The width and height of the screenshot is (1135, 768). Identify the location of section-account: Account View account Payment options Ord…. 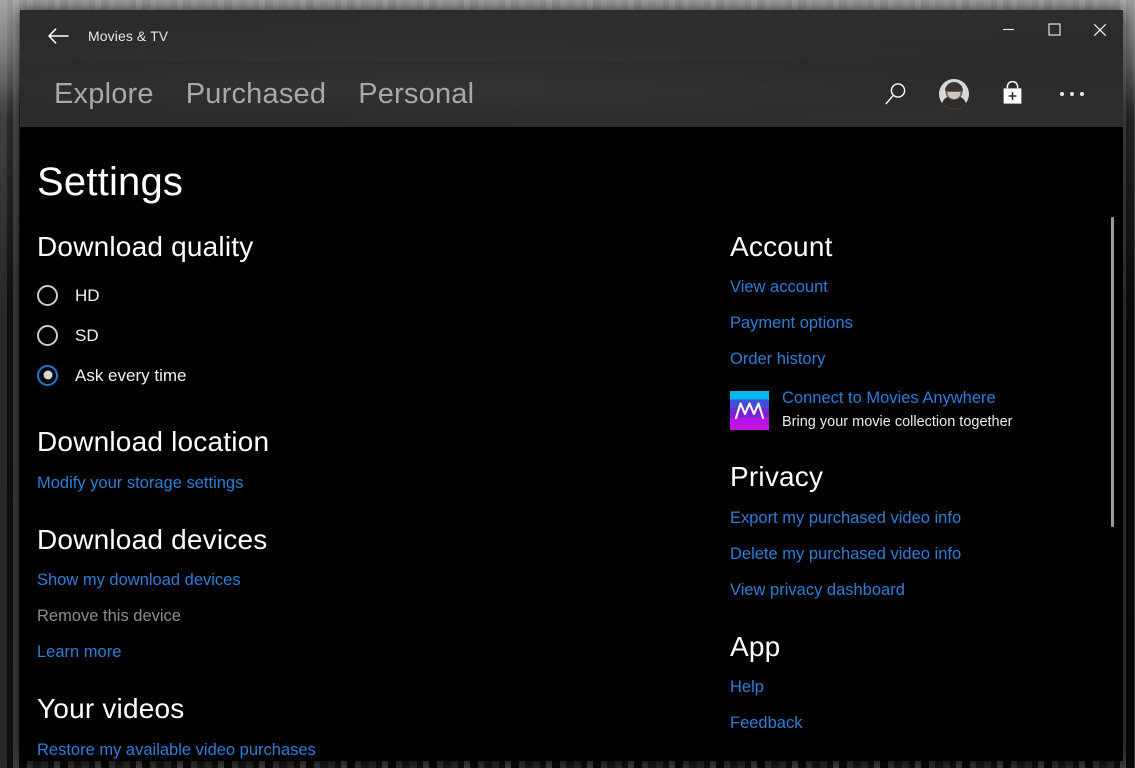
(926, 331).